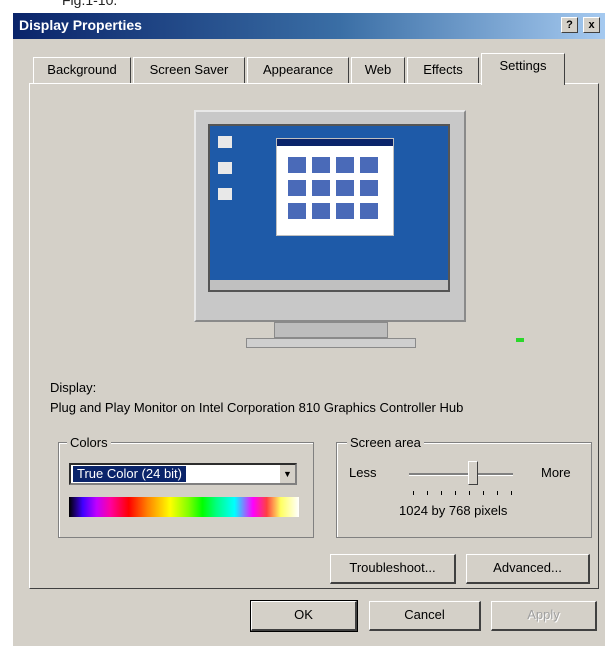 Image resolution: width=605 pixels, height=646 pixels. What do you see at coordinates (335, 187) in the screenshot?
I see `control-panel-preview` at bounding box center [335, 187].